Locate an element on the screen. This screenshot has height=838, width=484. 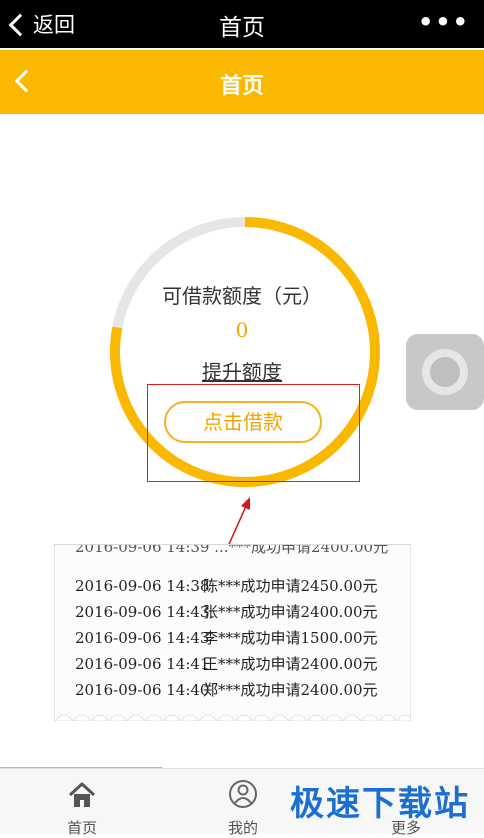
record-text: 王***成功申请2400.00元 is located at coordinates (290, 664).